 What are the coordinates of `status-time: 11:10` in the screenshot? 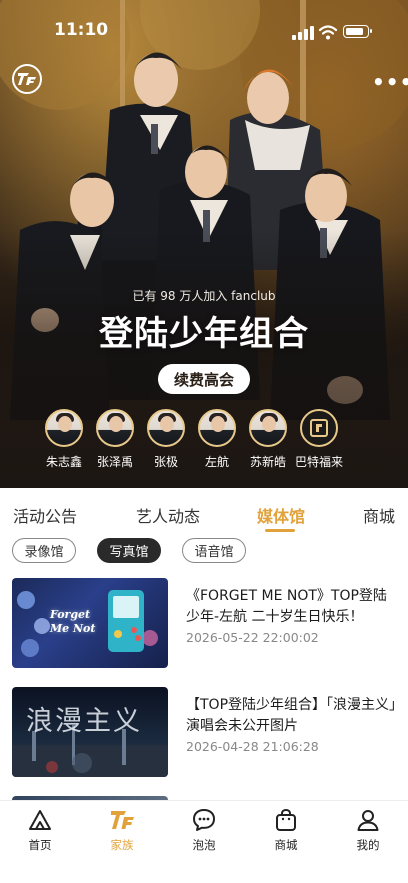 It's located at (81, 30).